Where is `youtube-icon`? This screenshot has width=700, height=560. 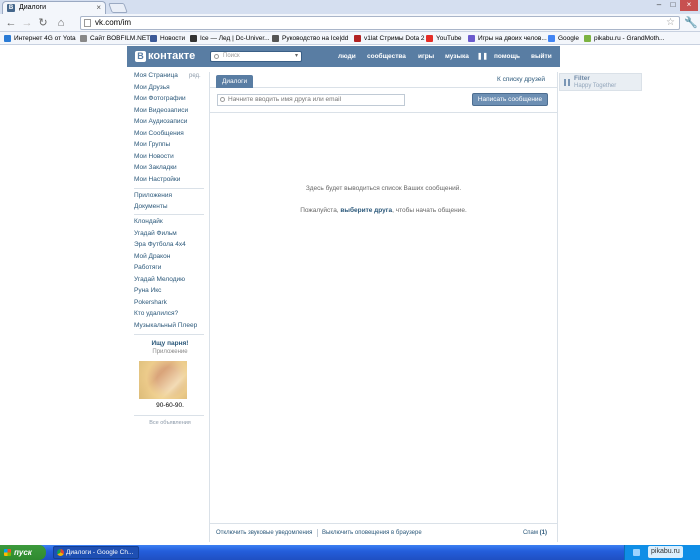
youtube-icon is located at coordinates (429, 38).